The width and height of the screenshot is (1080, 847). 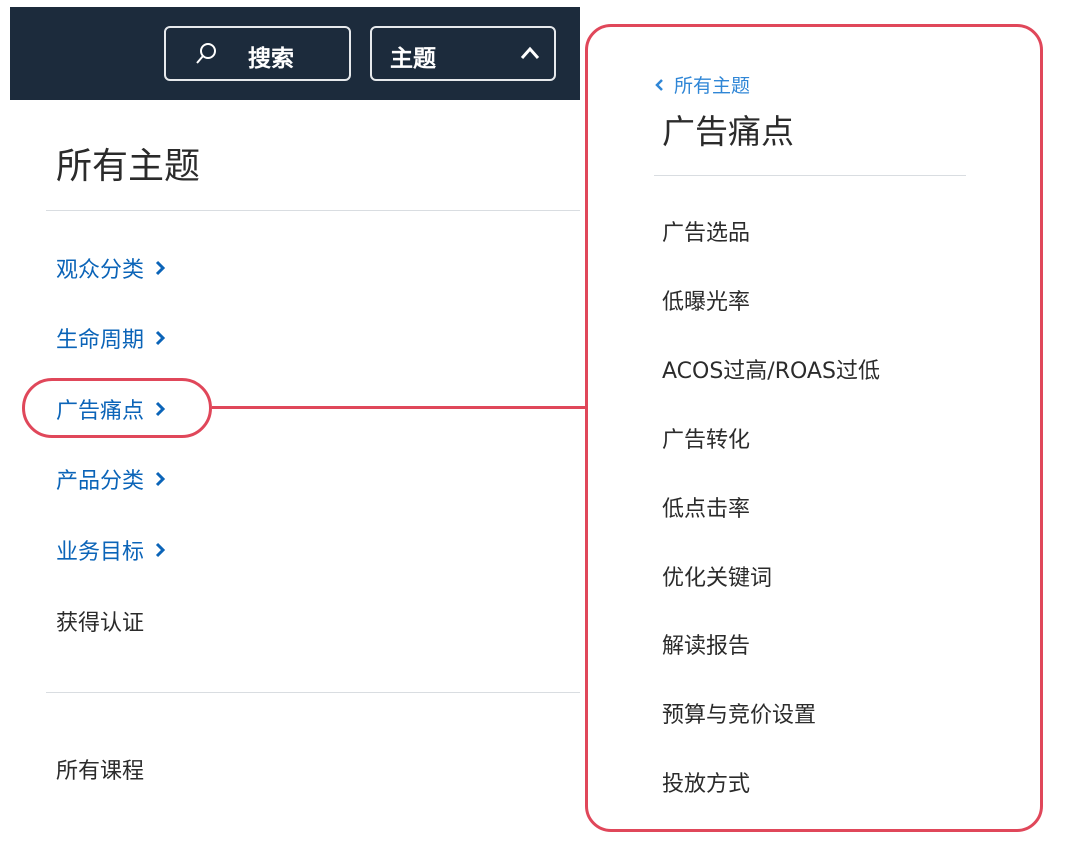 What do you see at coordinates (399, 407) in the screenshot?
I see `highlight-connector-line` at bounding box center [399, 407].